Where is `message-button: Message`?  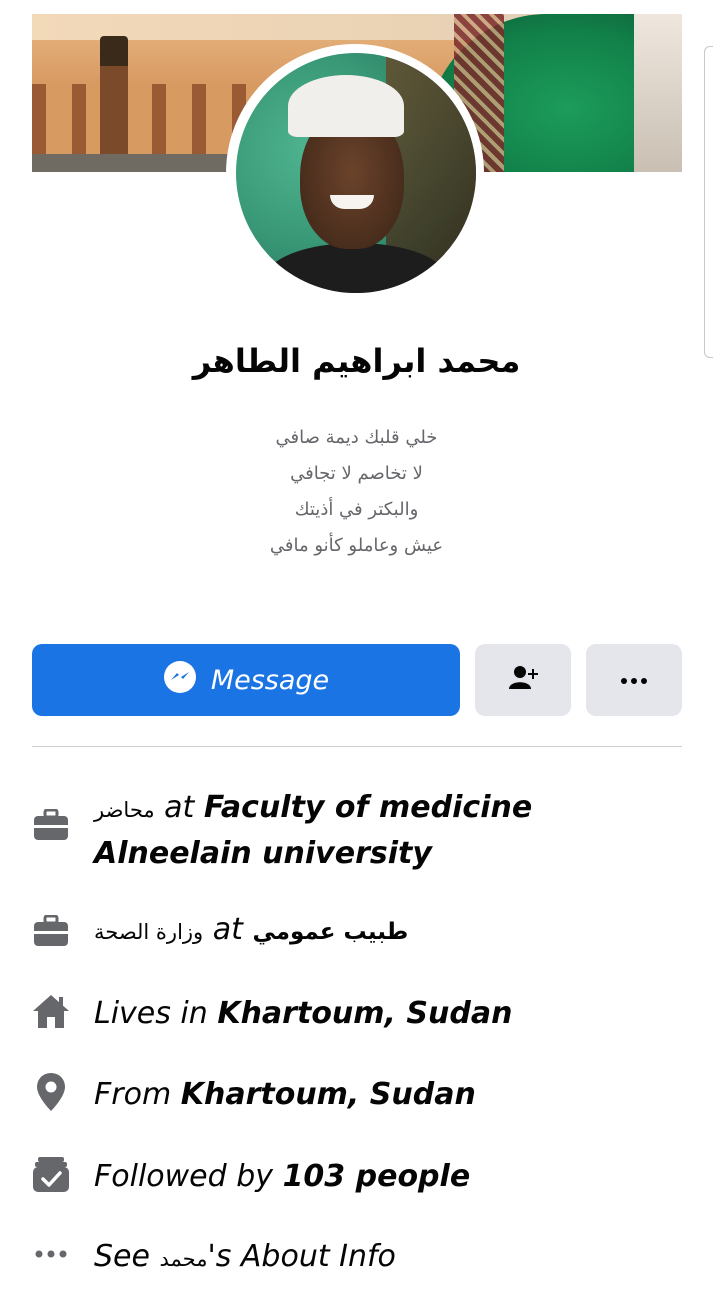 message-button: Message is located at coordinates (246, 680).